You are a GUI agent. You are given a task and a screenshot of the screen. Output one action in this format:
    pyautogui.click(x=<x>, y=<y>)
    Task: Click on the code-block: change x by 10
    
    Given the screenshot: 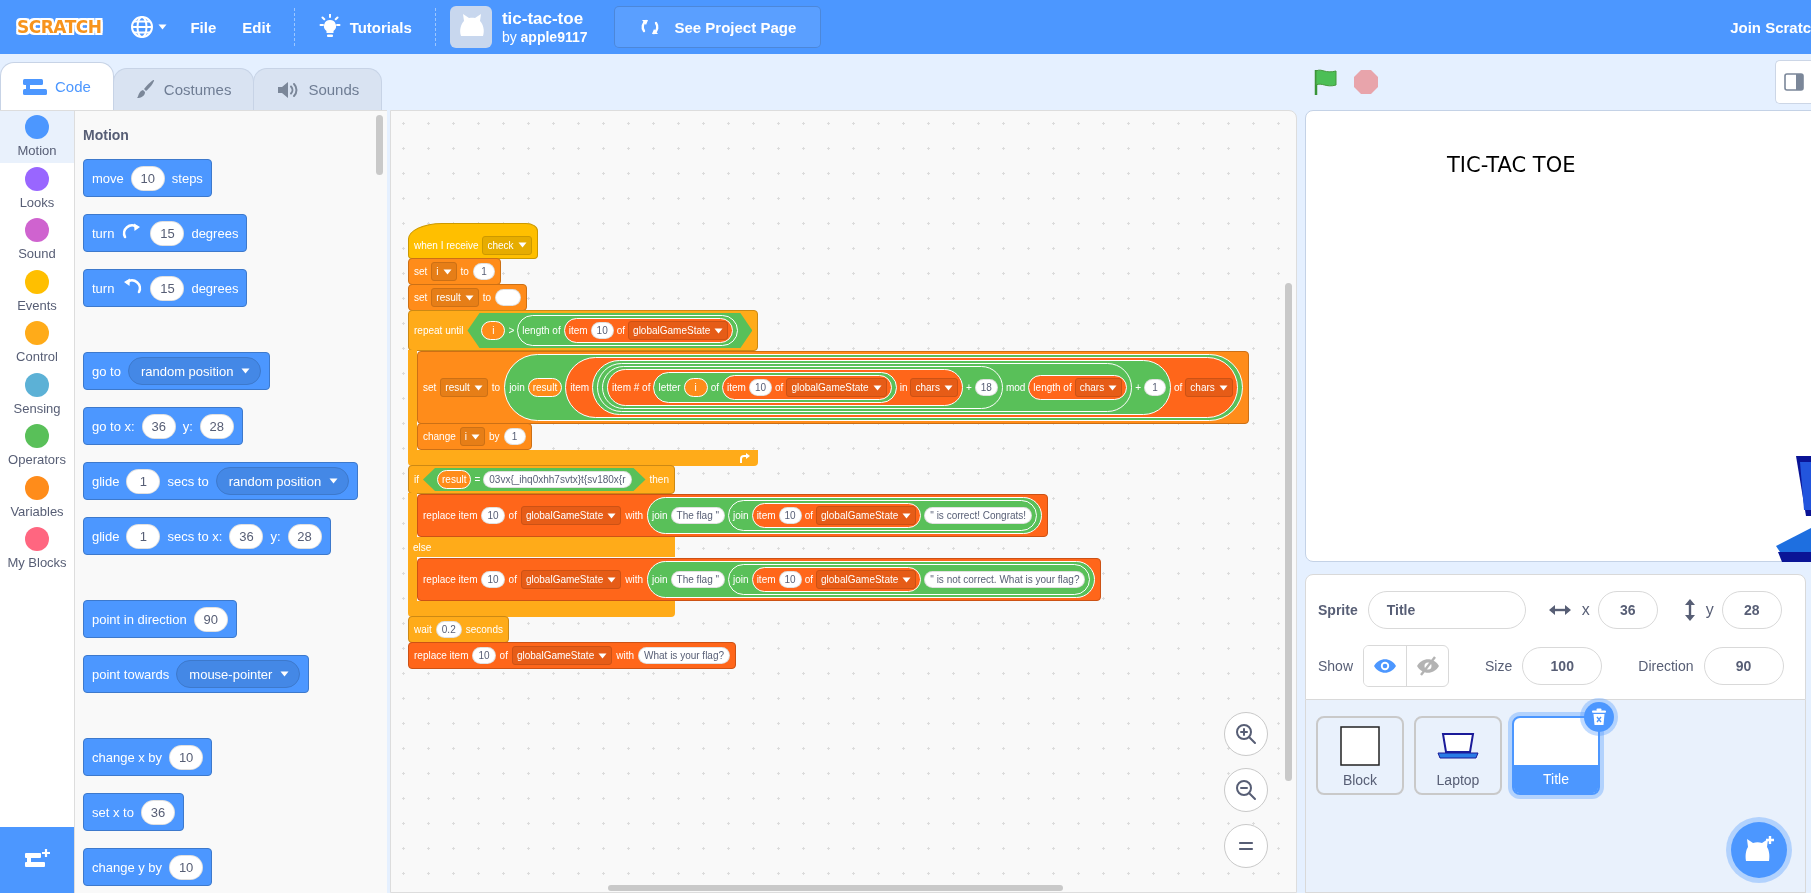 What is the action you would take?
    pyautogui.click(x=148, y=757)
    